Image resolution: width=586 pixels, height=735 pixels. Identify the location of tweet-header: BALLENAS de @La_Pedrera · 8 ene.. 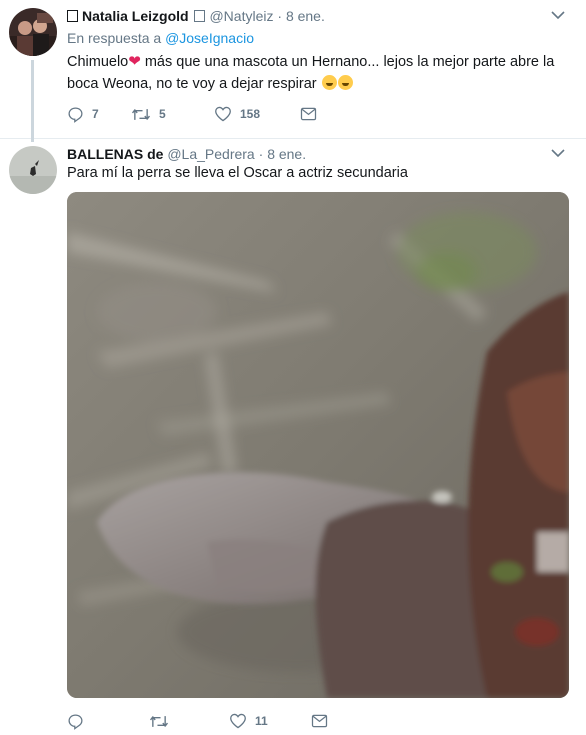
(311, 154).